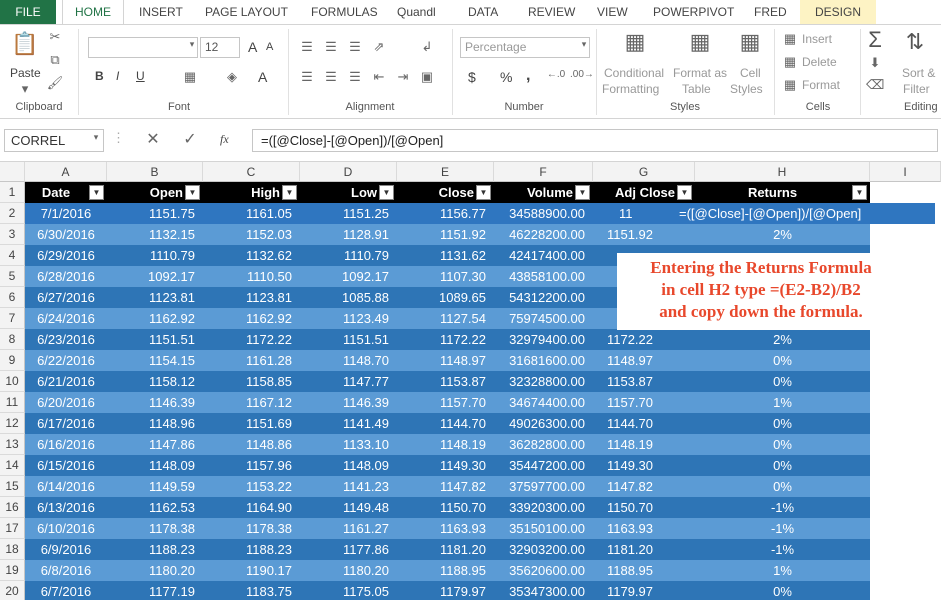 The height and width of the screenshot is (600, 941). Describe the element at coordinates (790, 39) in the screenshot. I see `insert-cells-icon: ▦` at that location.